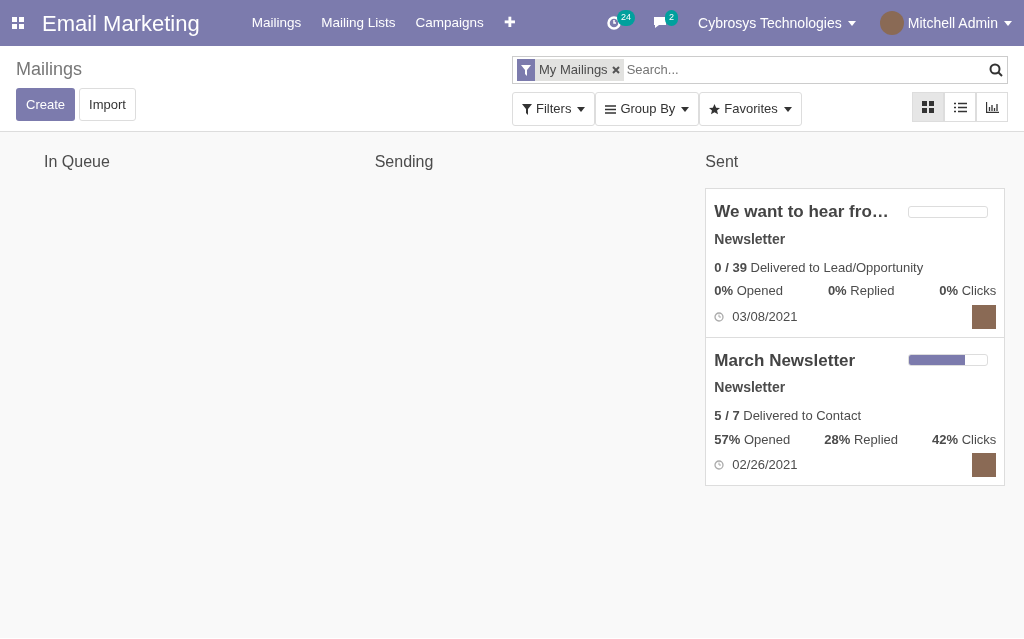  What do you see at coordinates (404, 162) in the screenshot?
I see `column-title: Sending` at bounding box center [404, 162].